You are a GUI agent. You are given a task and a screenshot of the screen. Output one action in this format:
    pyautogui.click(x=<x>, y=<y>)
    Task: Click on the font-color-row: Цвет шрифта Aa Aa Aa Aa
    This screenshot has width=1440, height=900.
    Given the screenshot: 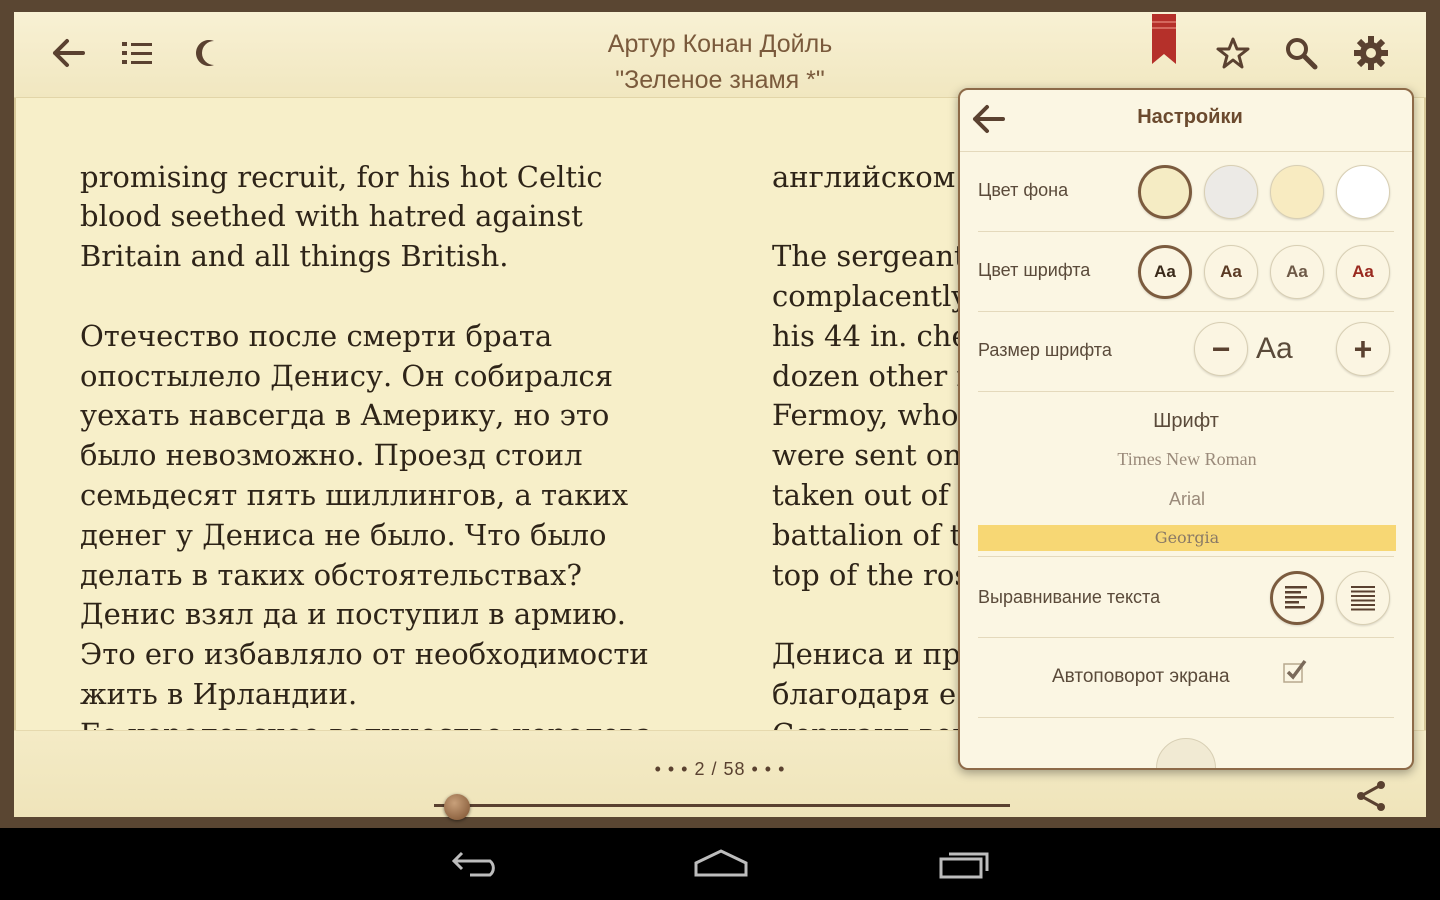 What is the action you would take?
    pyautogui.click(x=1186, y=272)
    